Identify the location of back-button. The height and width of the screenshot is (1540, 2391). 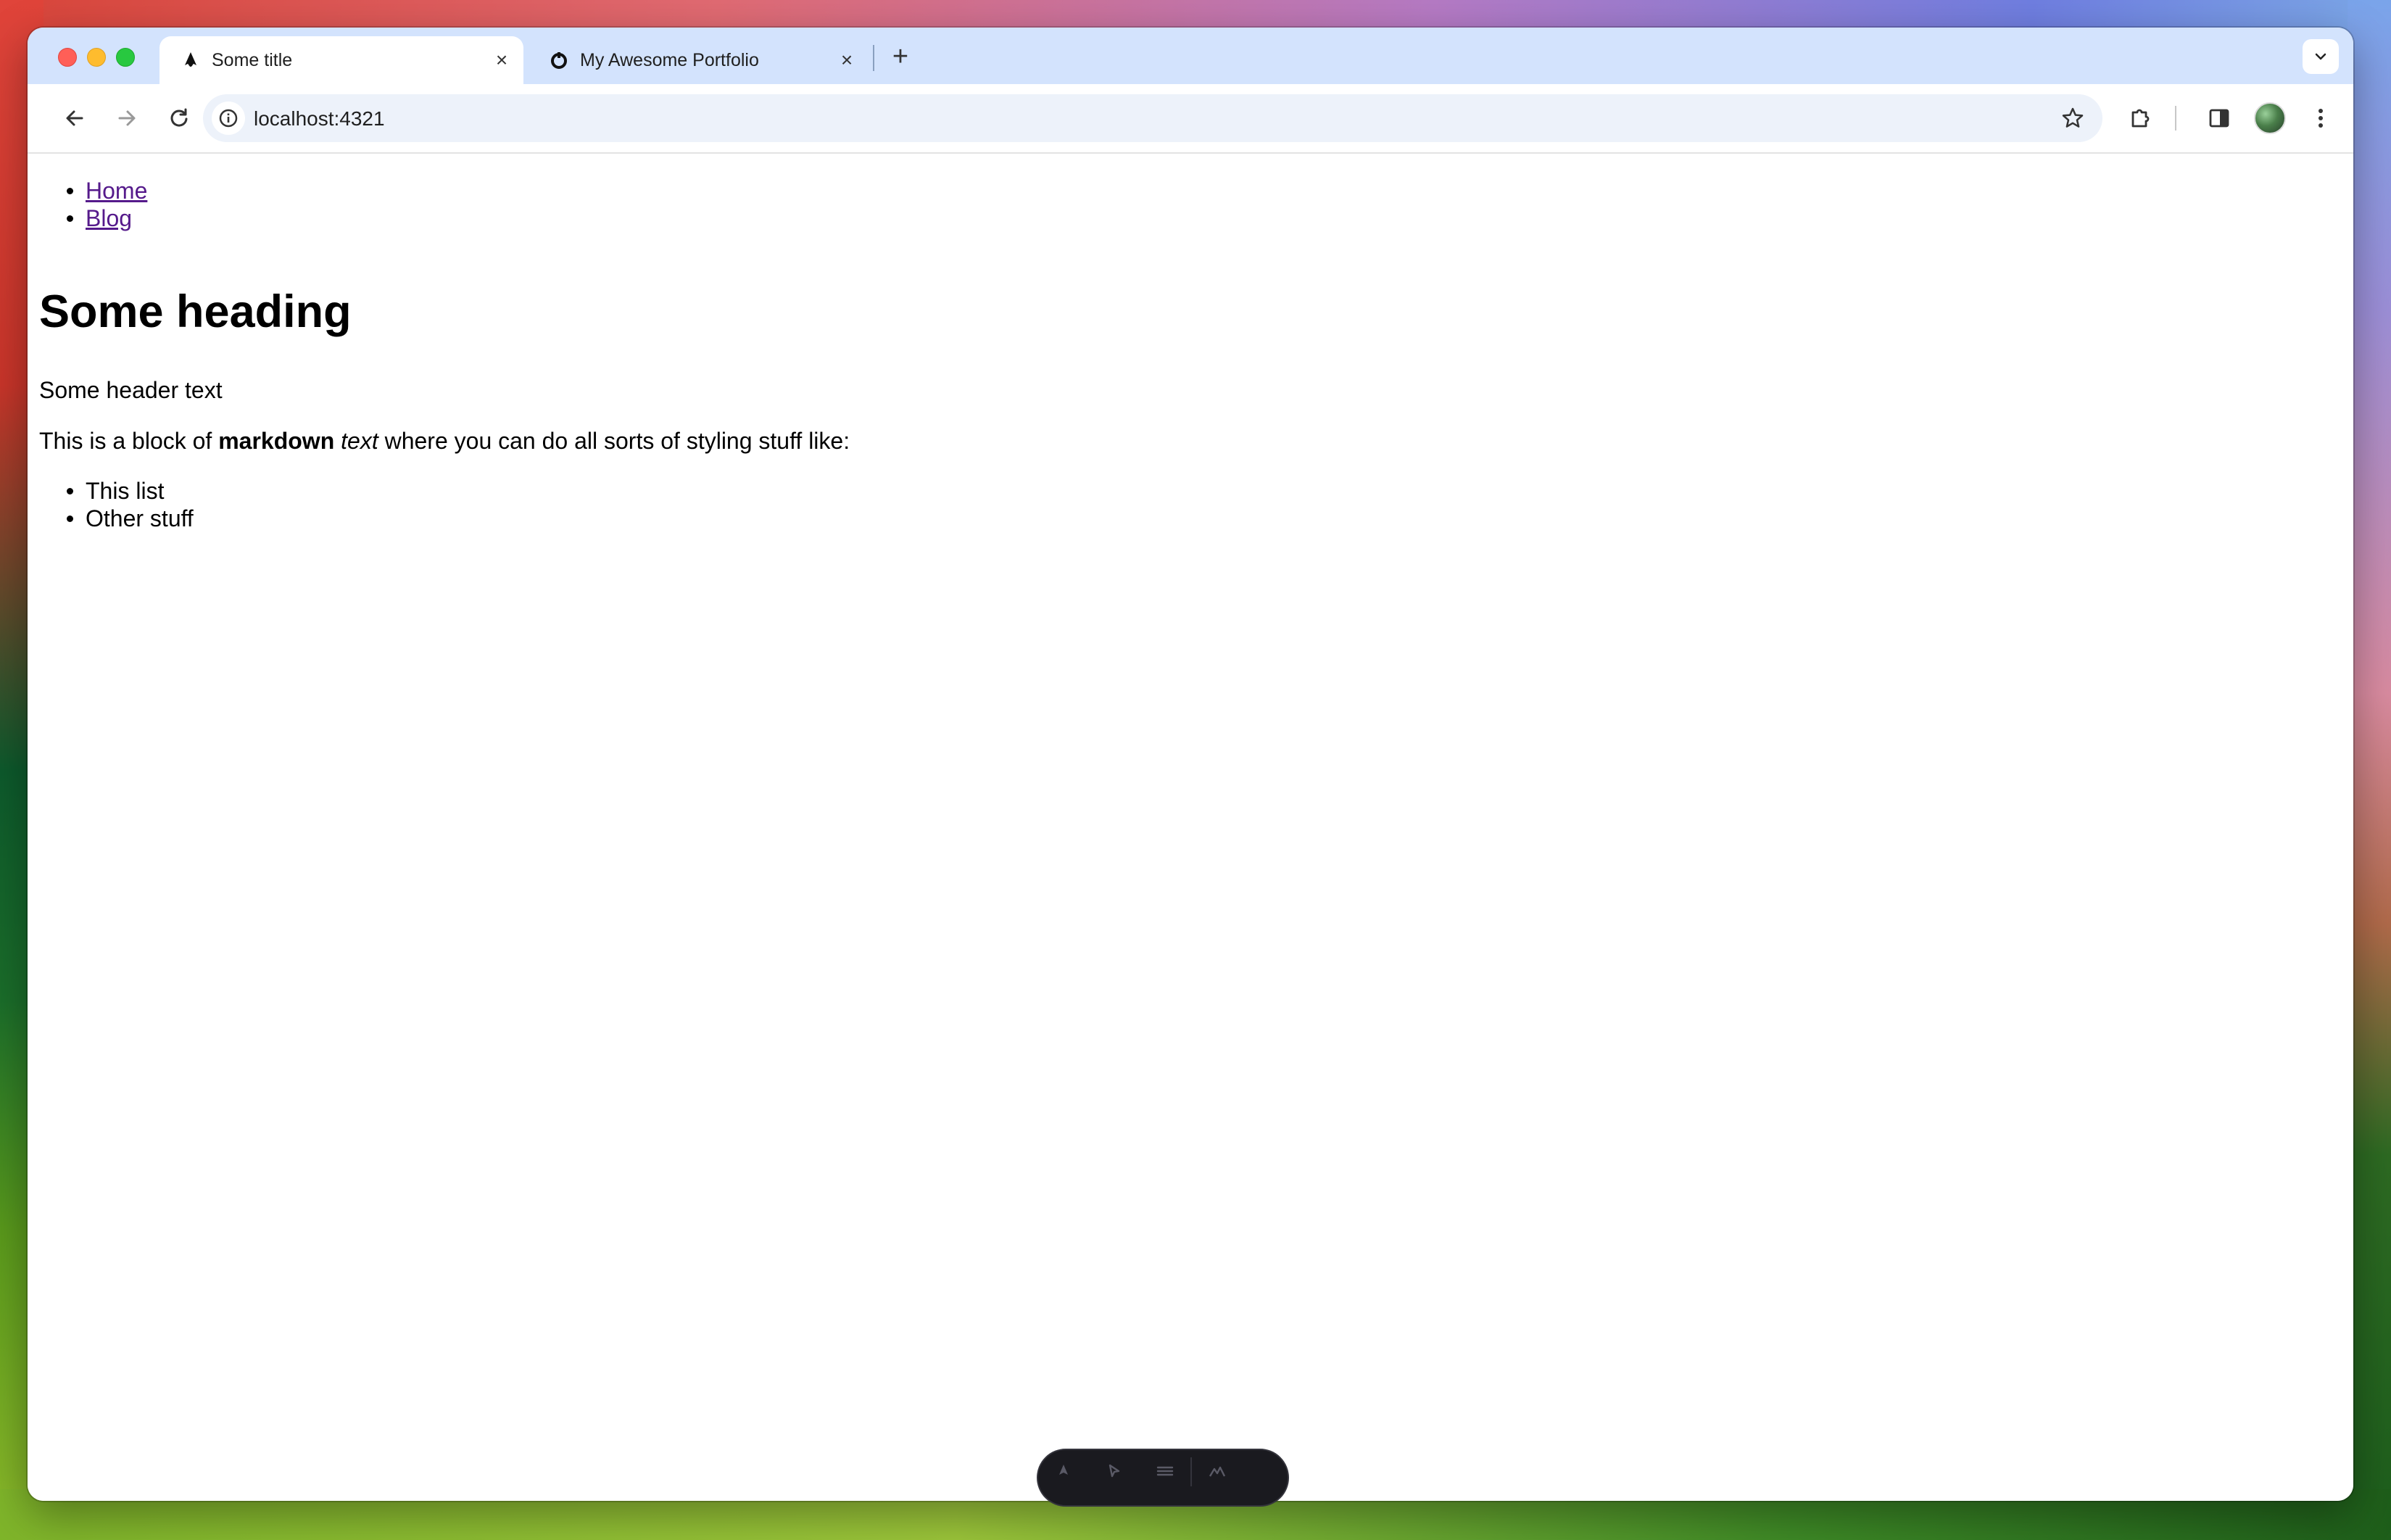
(75, 118).